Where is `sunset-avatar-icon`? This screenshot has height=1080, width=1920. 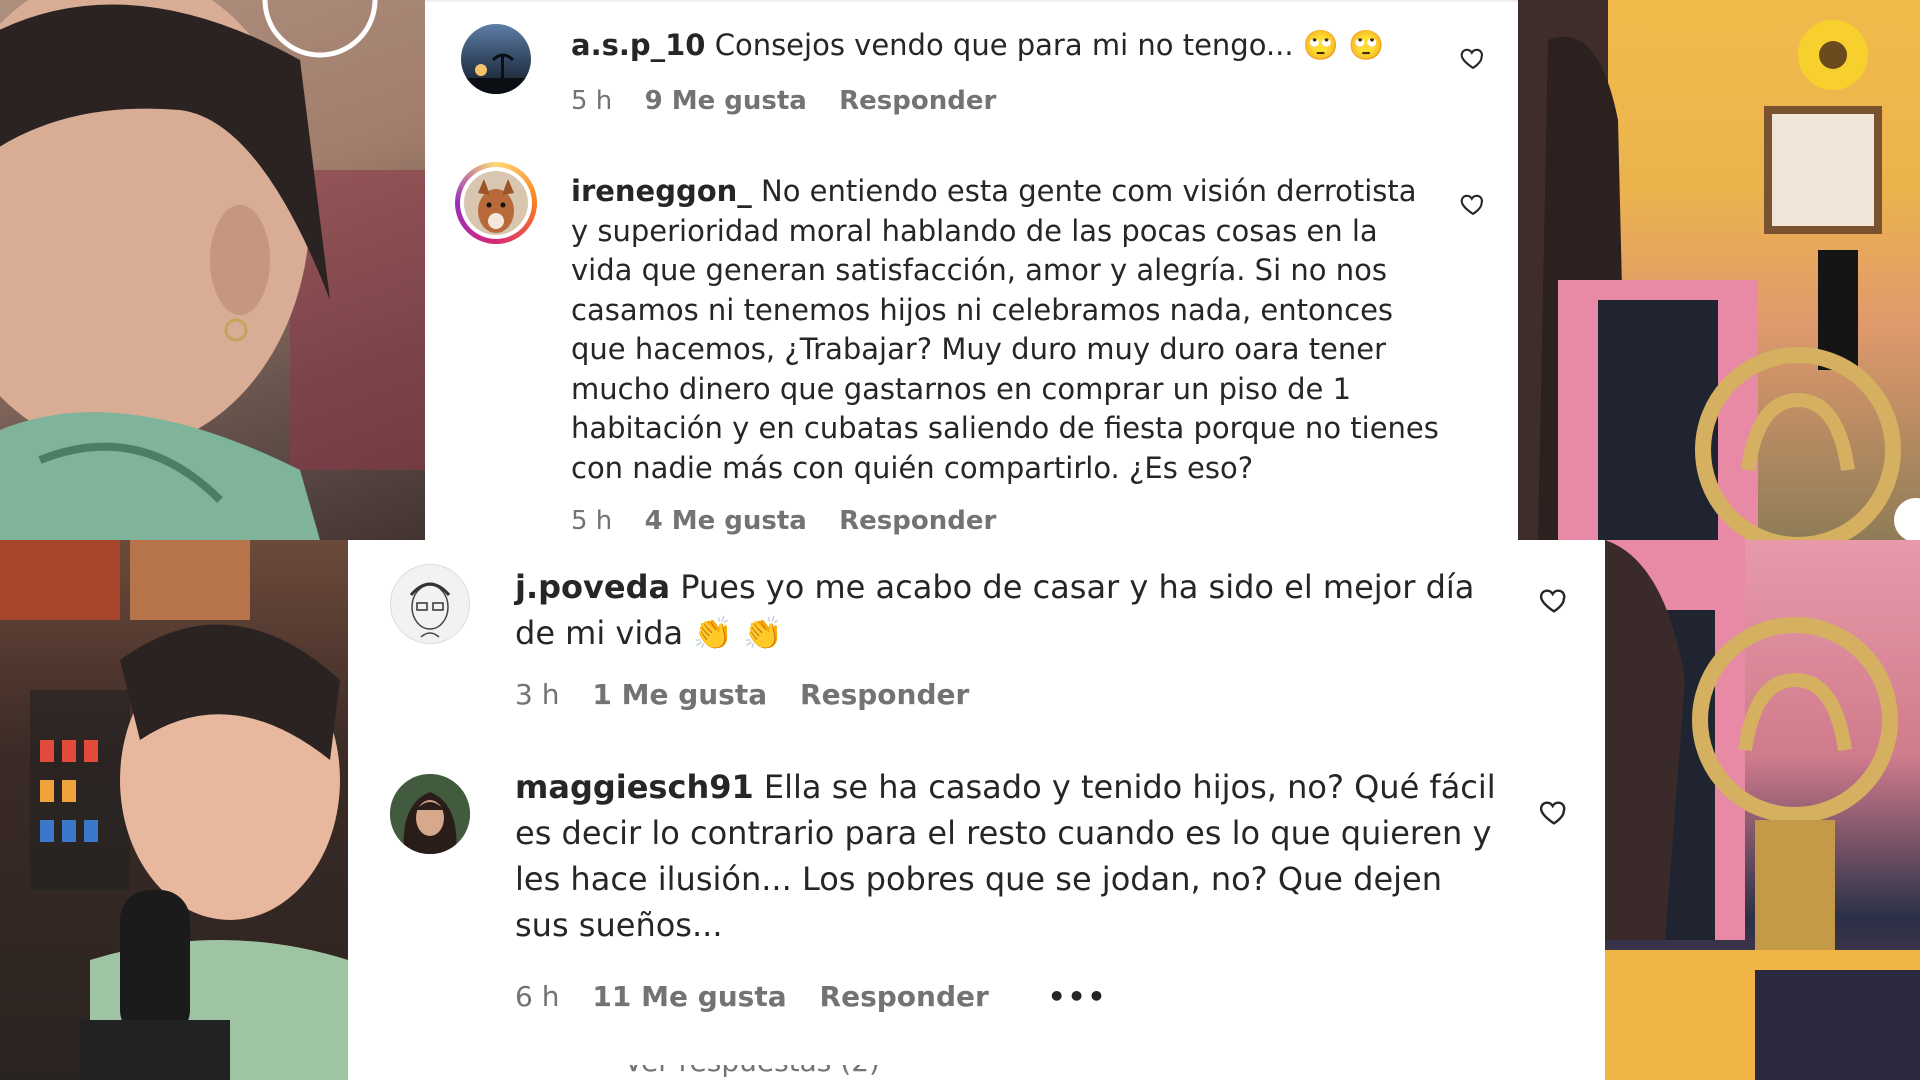
sunset-avatar-icon is located at coordinates (496, 59).